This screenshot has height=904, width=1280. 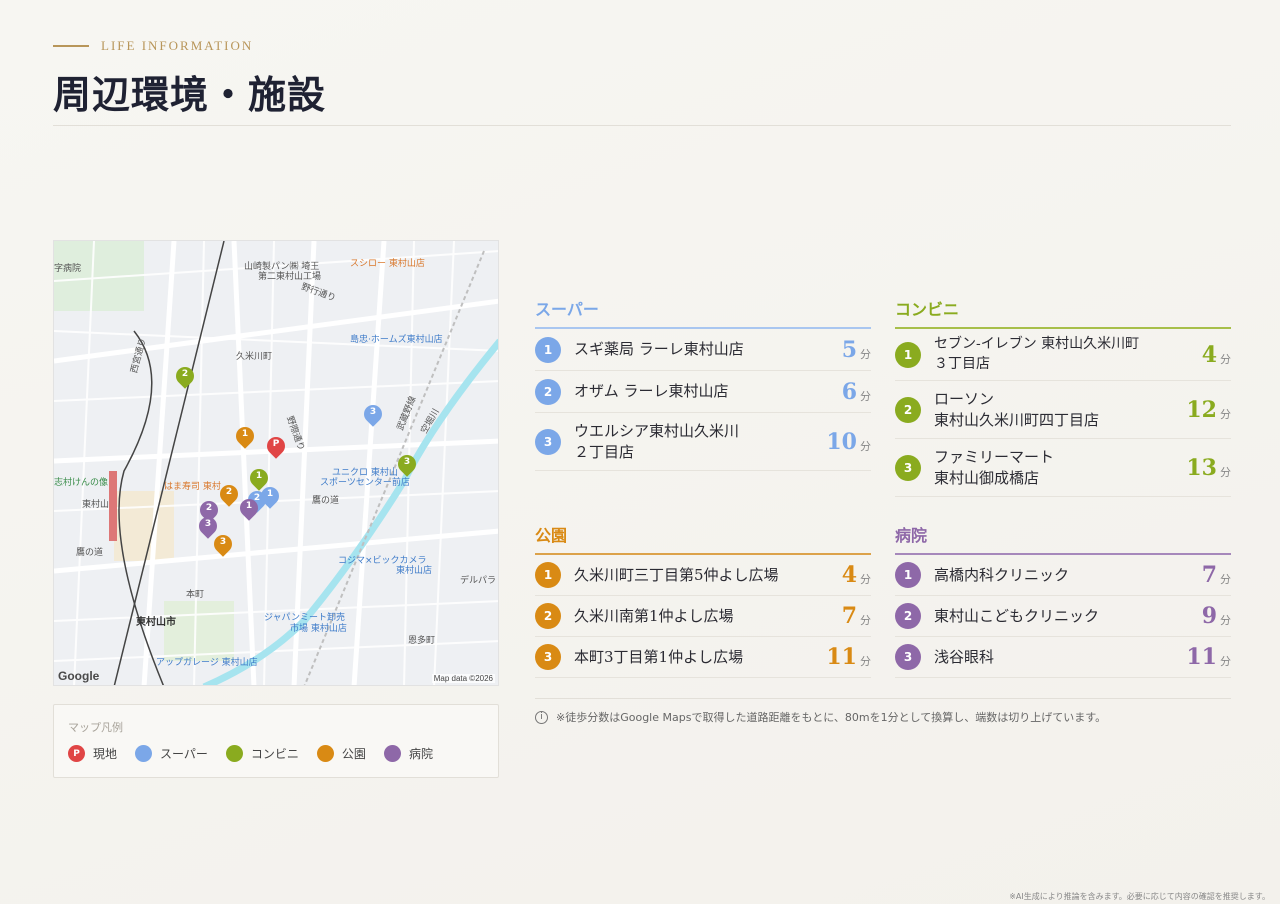 I want to click on map-pin-convenience-2: 2, so click(x=185, y=377).